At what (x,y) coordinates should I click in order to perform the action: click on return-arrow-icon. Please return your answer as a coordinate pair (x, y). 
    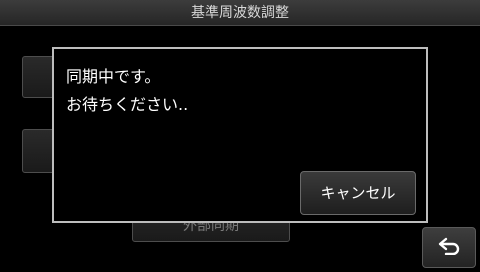
    Looking at the image, I should click on (449, 248).